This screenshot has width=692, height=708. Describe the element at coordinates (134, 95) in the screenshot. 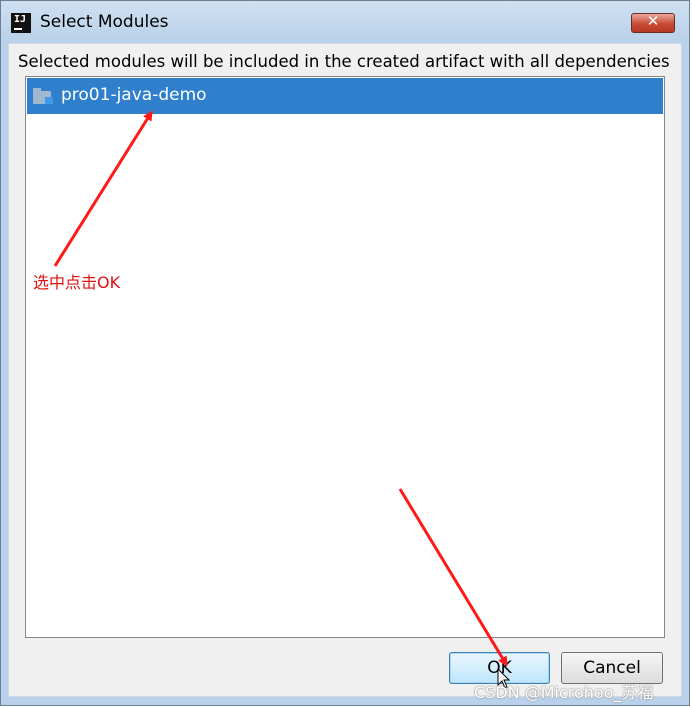

I see `module-label: pro01-java-demo` at that location.